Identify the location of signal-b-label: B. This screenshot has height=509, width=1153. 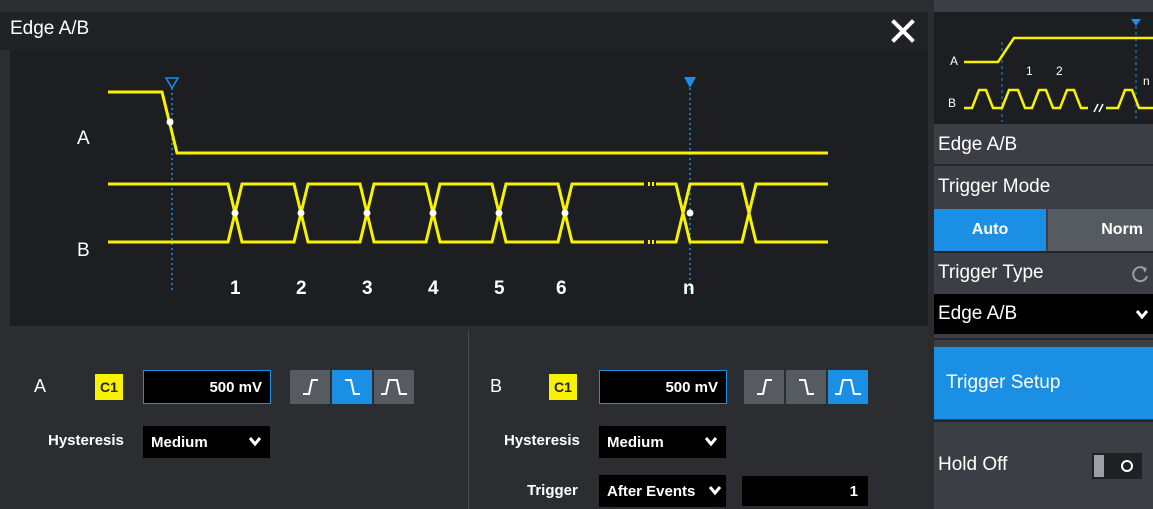
(83, 250).